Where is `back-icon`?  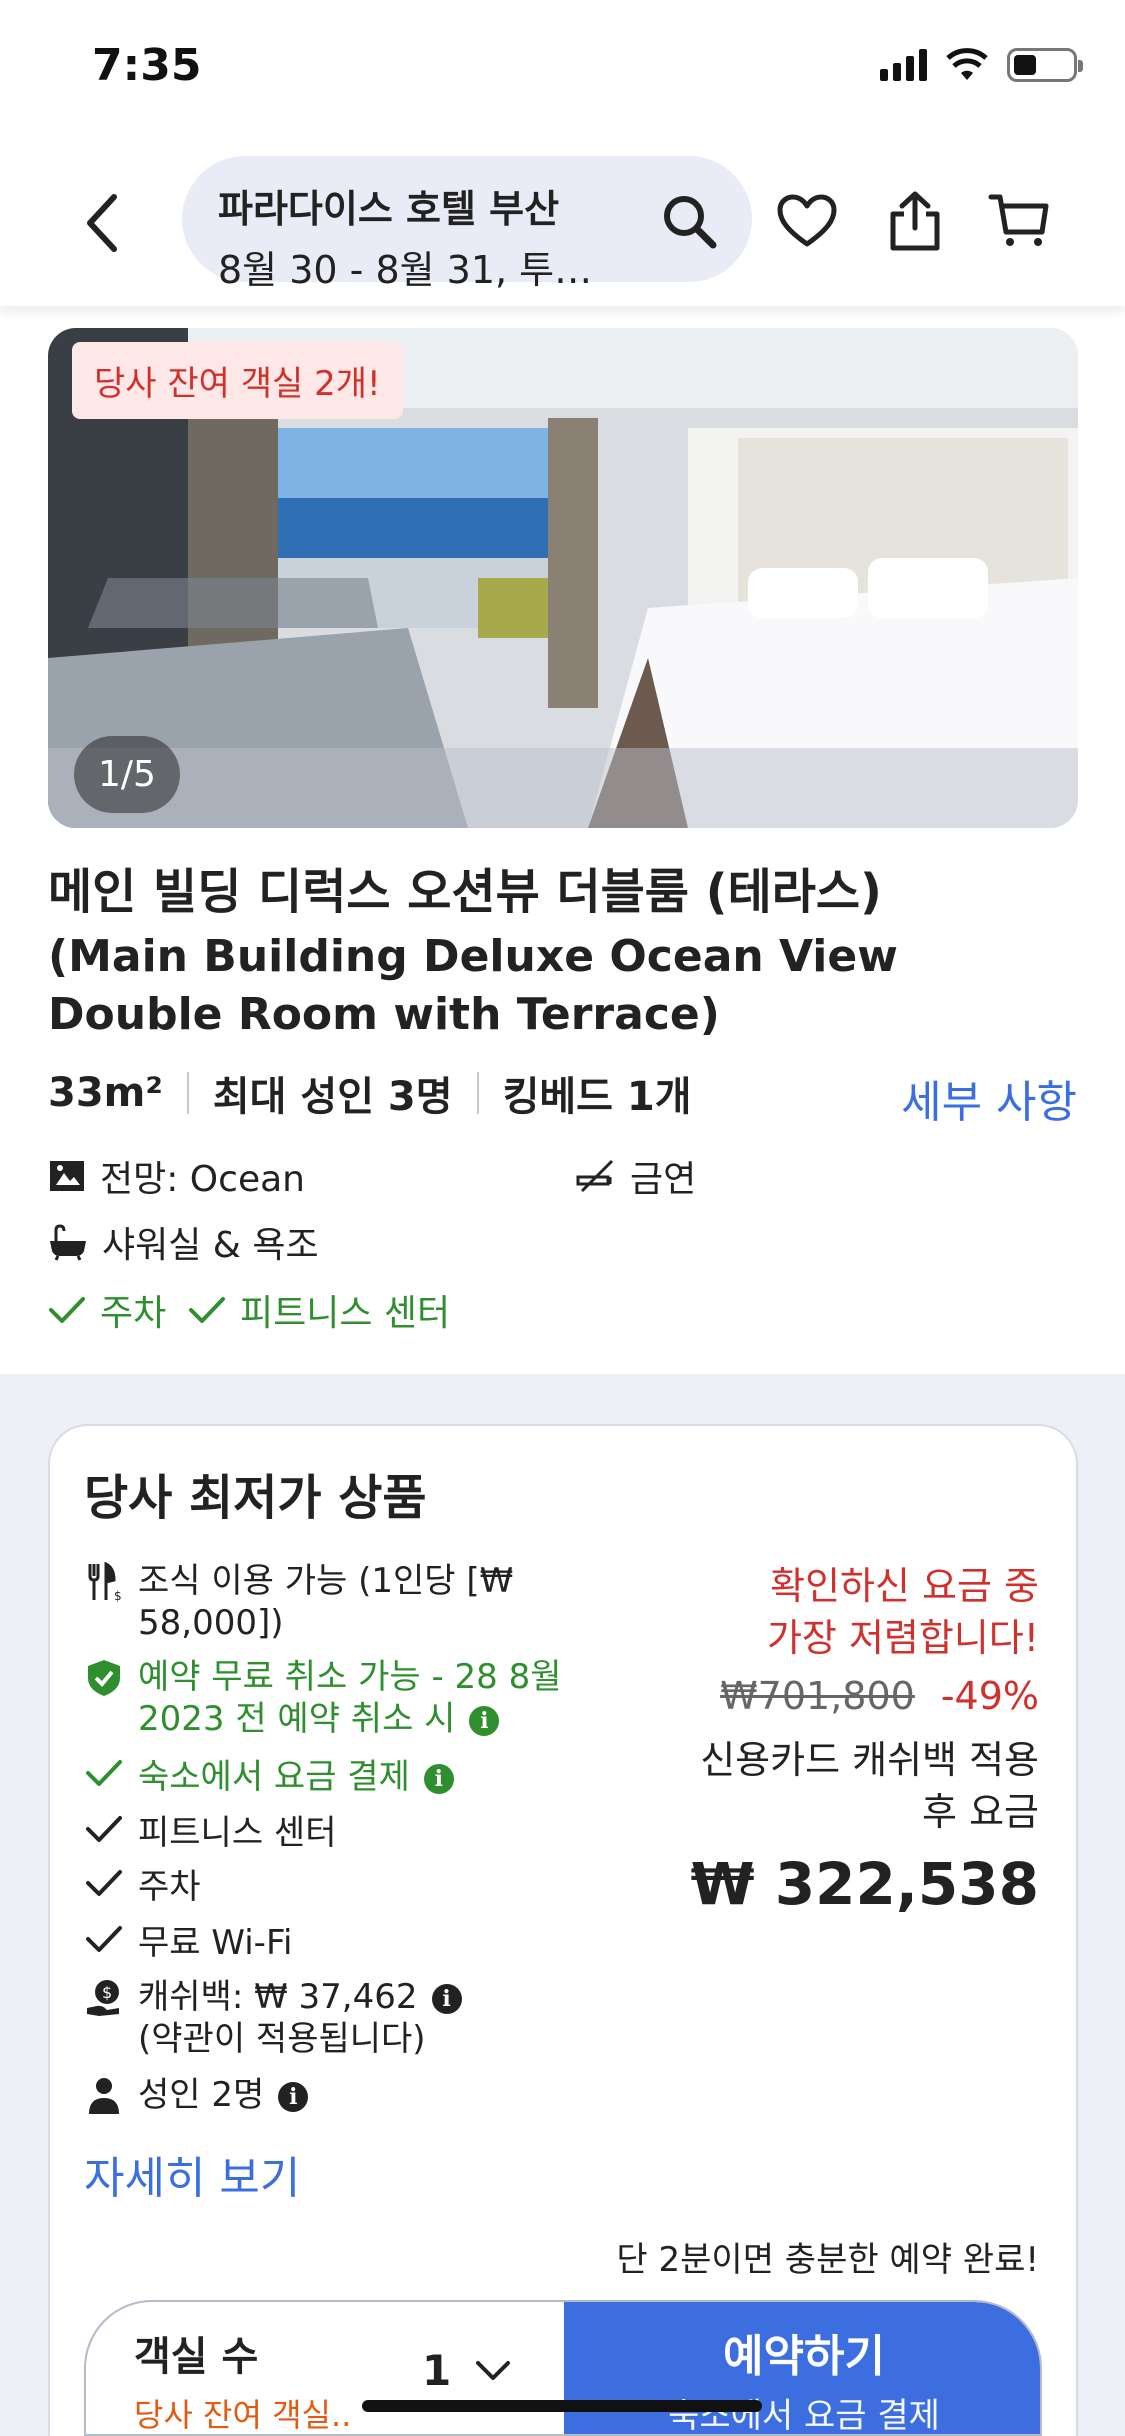
back-icon is located at coordinates (102, 223).